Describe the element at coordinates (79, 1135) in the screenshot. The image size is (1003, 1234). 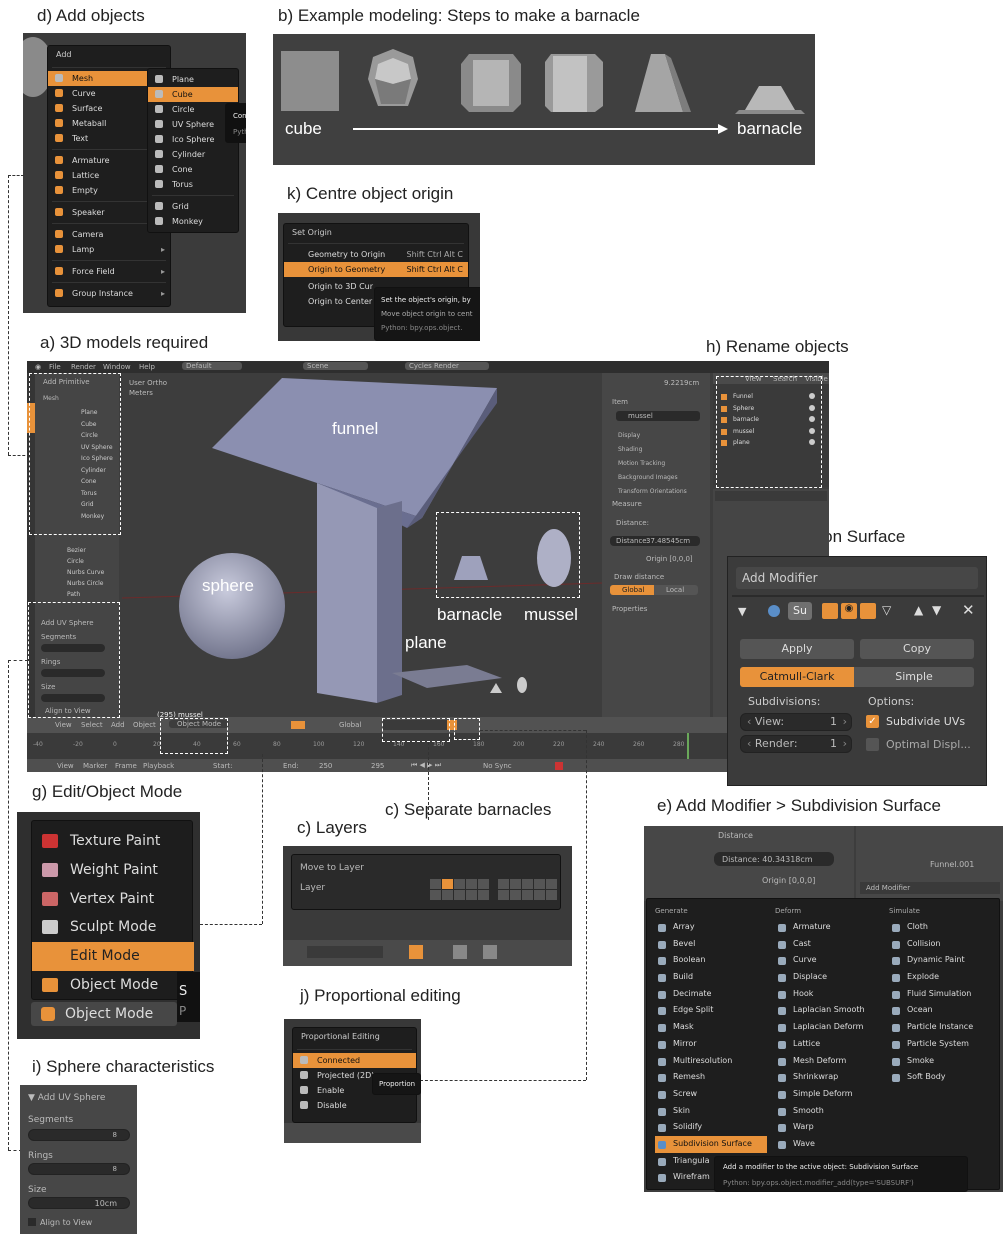
I see `segments-field: 8` at that location.